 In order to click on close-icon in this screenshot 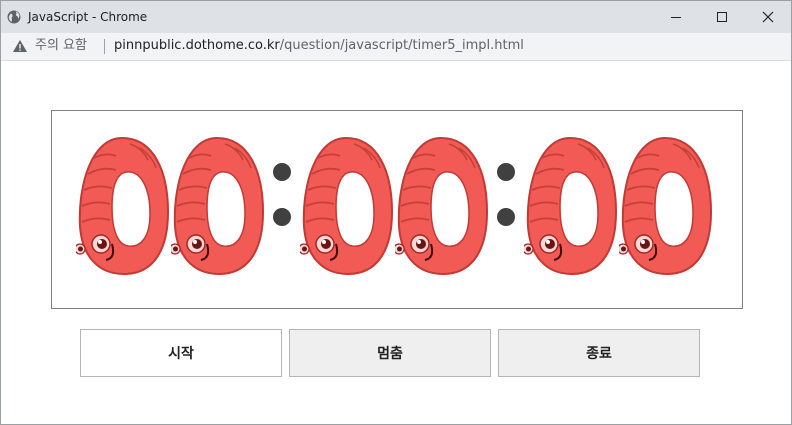, I will do `click(768, 17)`.